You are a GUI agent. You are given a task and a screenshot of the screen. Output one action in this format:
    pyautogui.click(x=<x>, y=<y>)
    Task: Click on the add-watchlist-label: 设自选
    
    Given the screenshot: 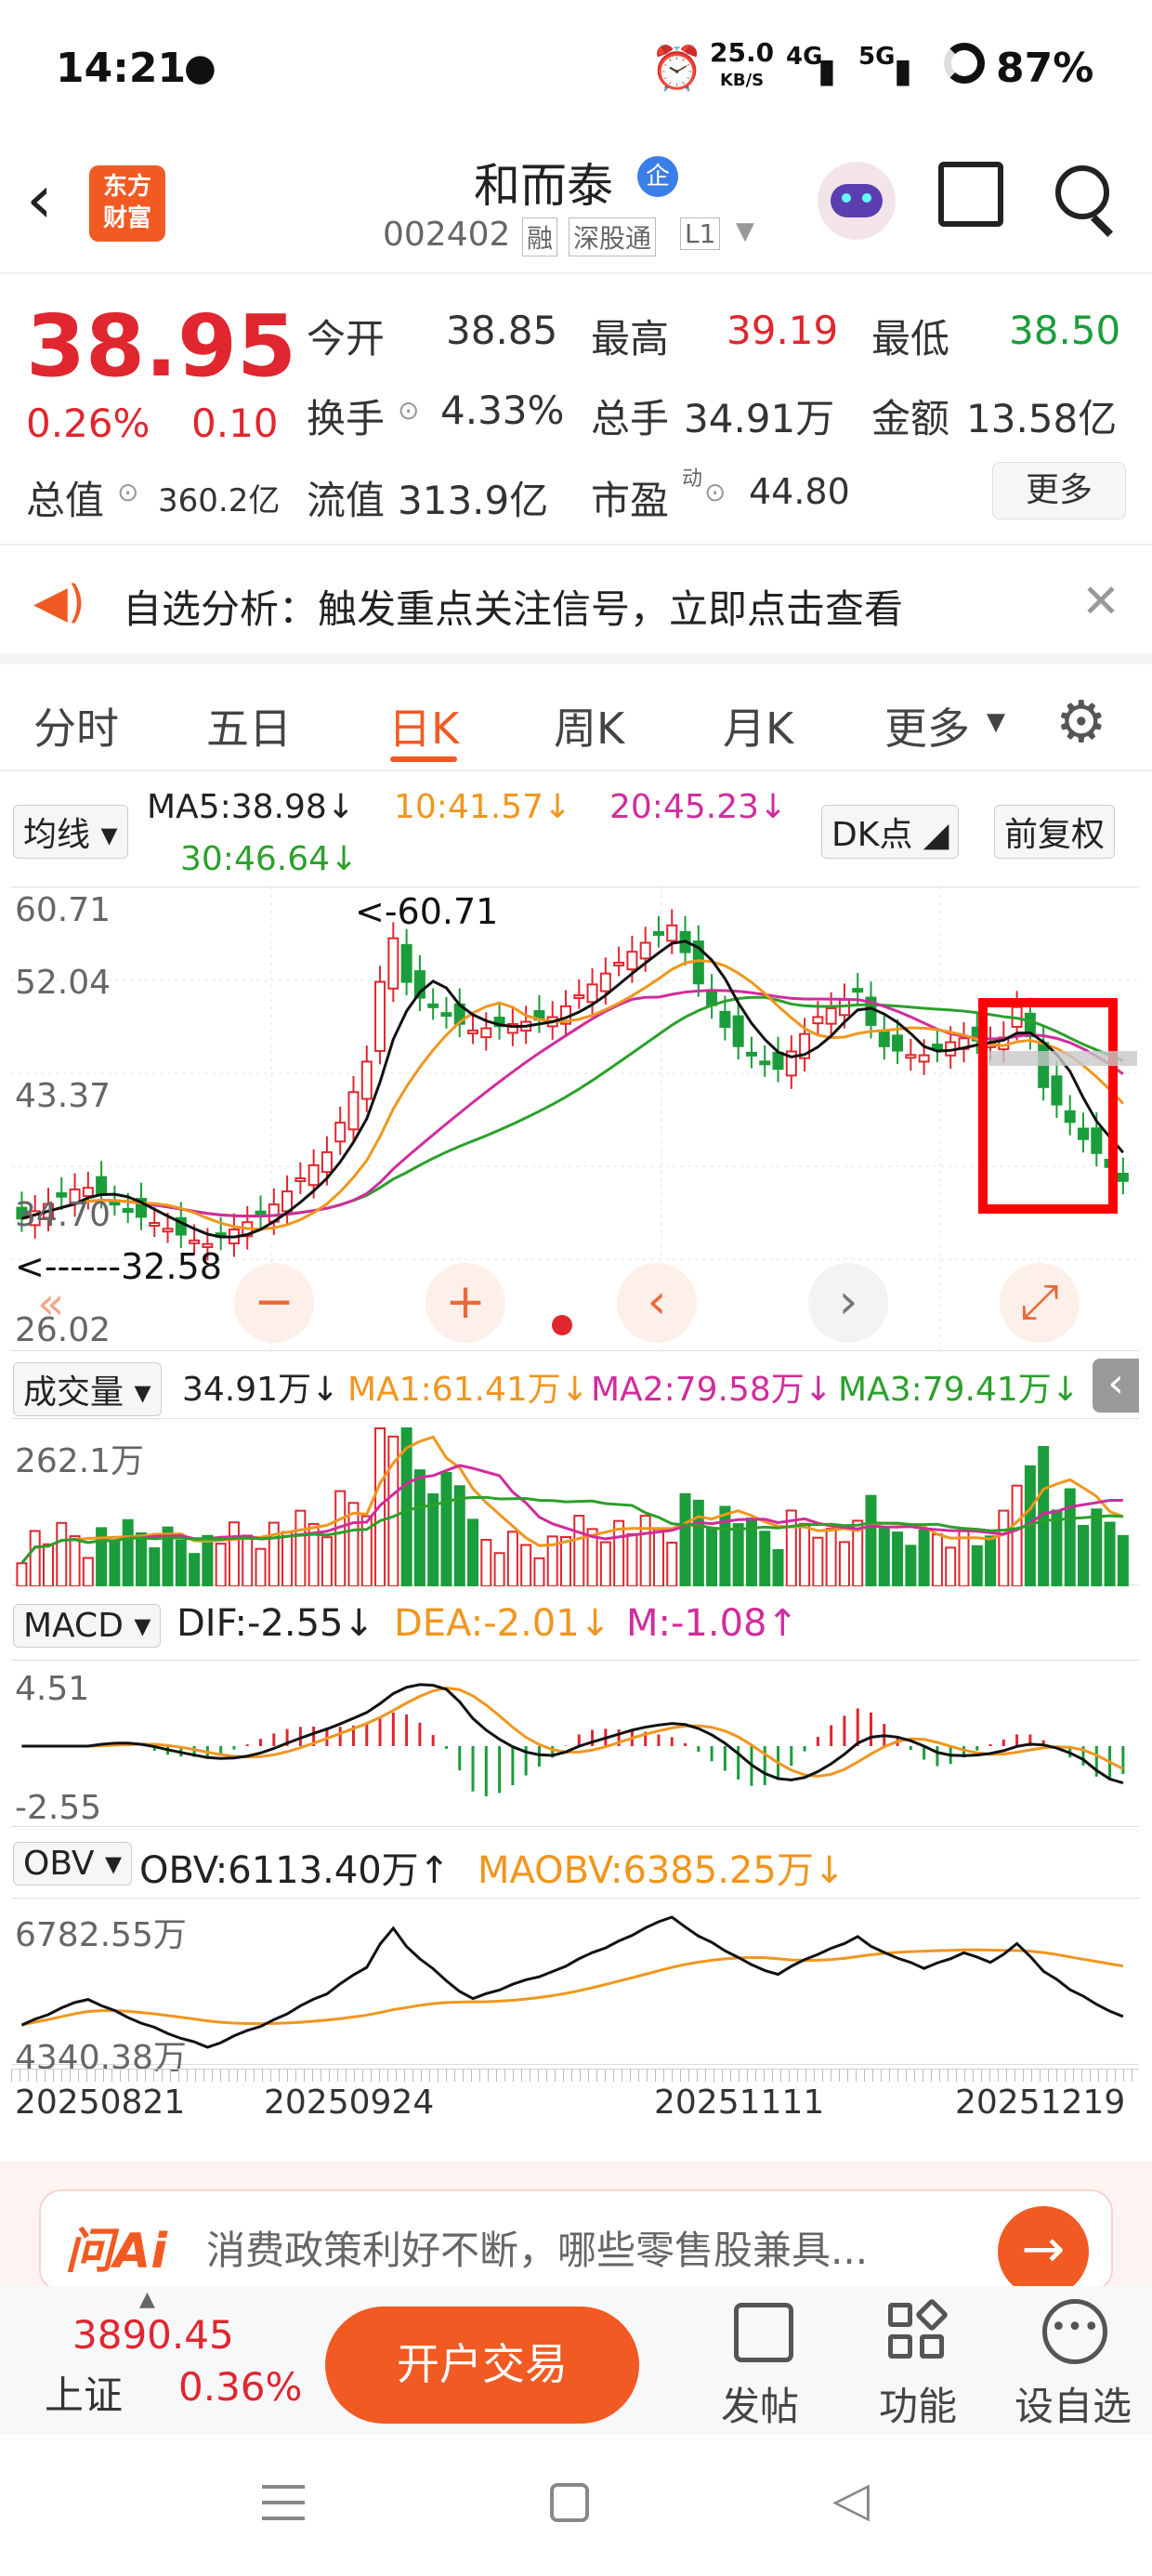 What is the action you would take?
    pyautogui.click(x=1073, y=2403)
    